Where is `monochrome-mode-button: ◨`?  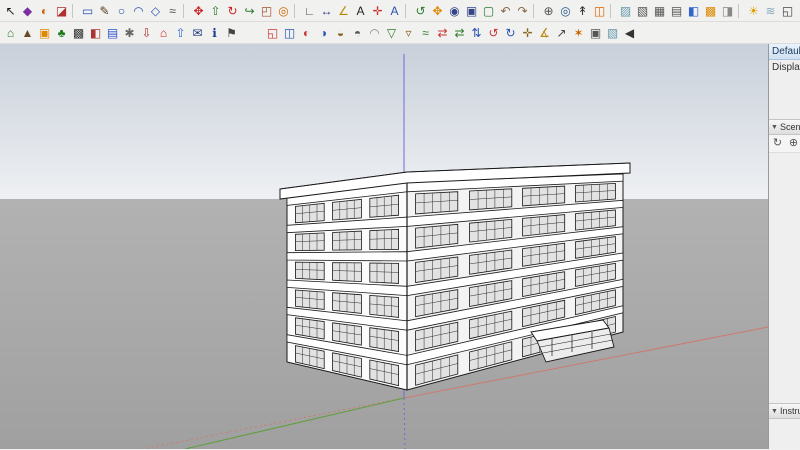 monochrome-mode-button: ◨ is located at coordinates (727, 11).